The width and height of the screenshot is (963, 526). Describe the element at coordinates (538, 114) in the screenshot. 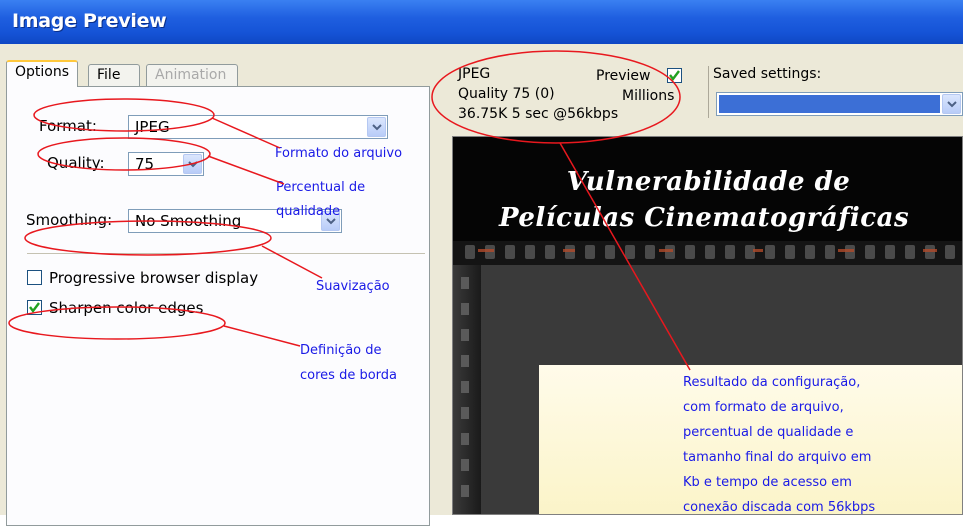

I see `info-size-time: 36.75K 5 sec @56kbps` at that location.